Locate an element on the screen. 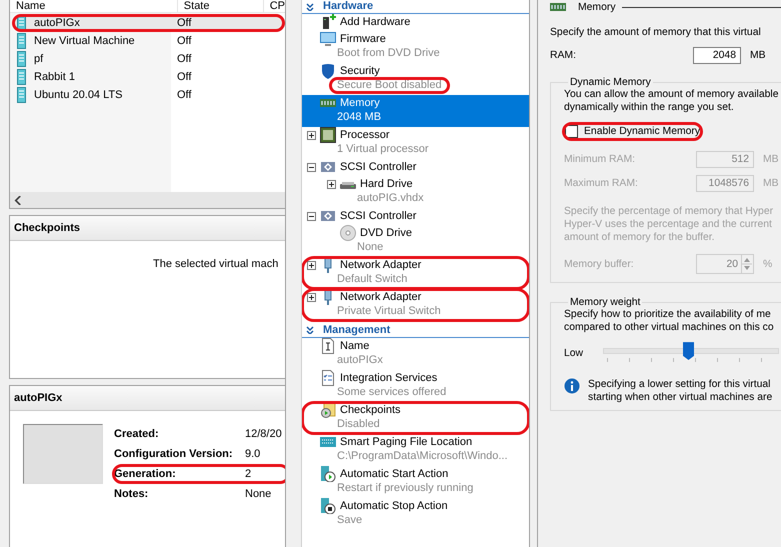 The width and height of the screenshot is (781, 547). item-title: Processor is located at coordinates (365, 135).